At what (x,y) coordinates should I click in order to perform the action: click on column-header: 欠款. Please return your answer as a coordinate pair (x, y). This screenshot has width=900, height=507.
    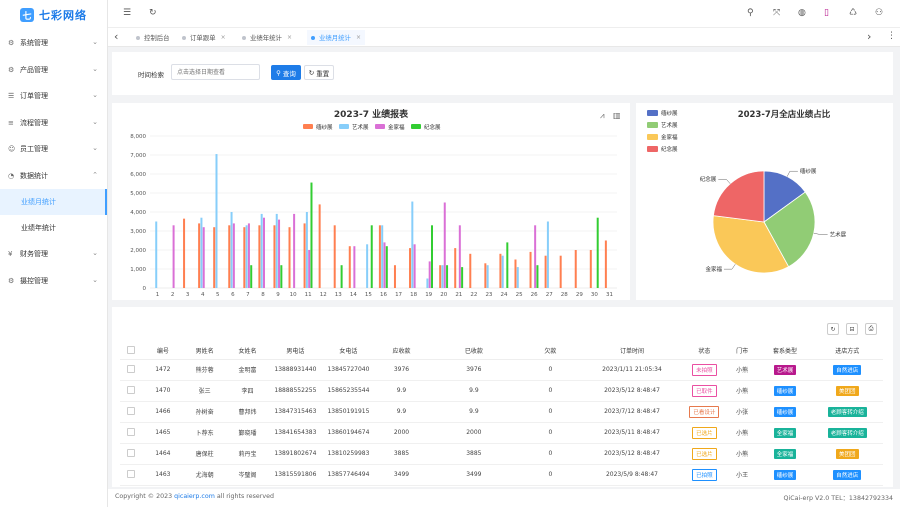
    Looking at the image, I should click on (550, 351).